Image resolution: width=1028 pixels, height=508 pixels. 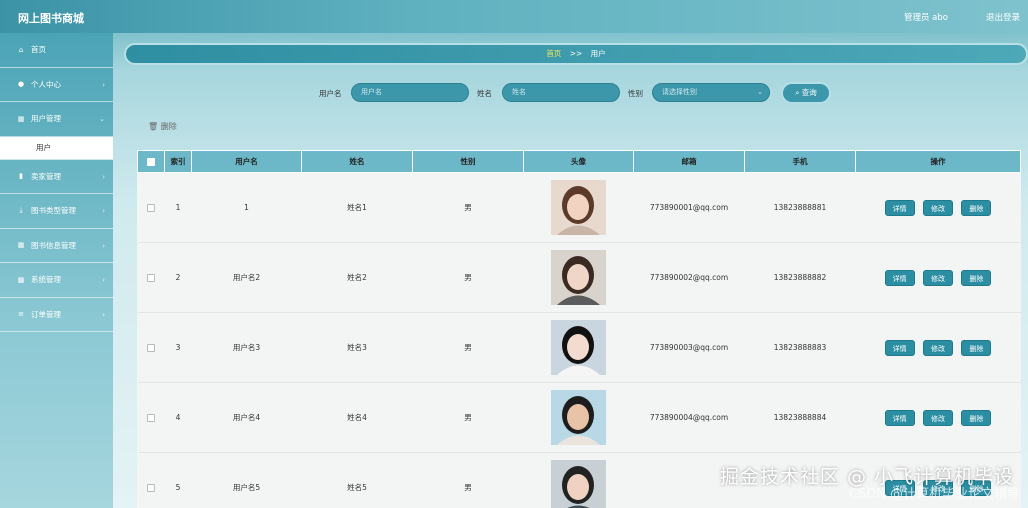 I want to click on sidebar-item-order-management: ≡ 订单管理 ›, so click(x=56, y=315).